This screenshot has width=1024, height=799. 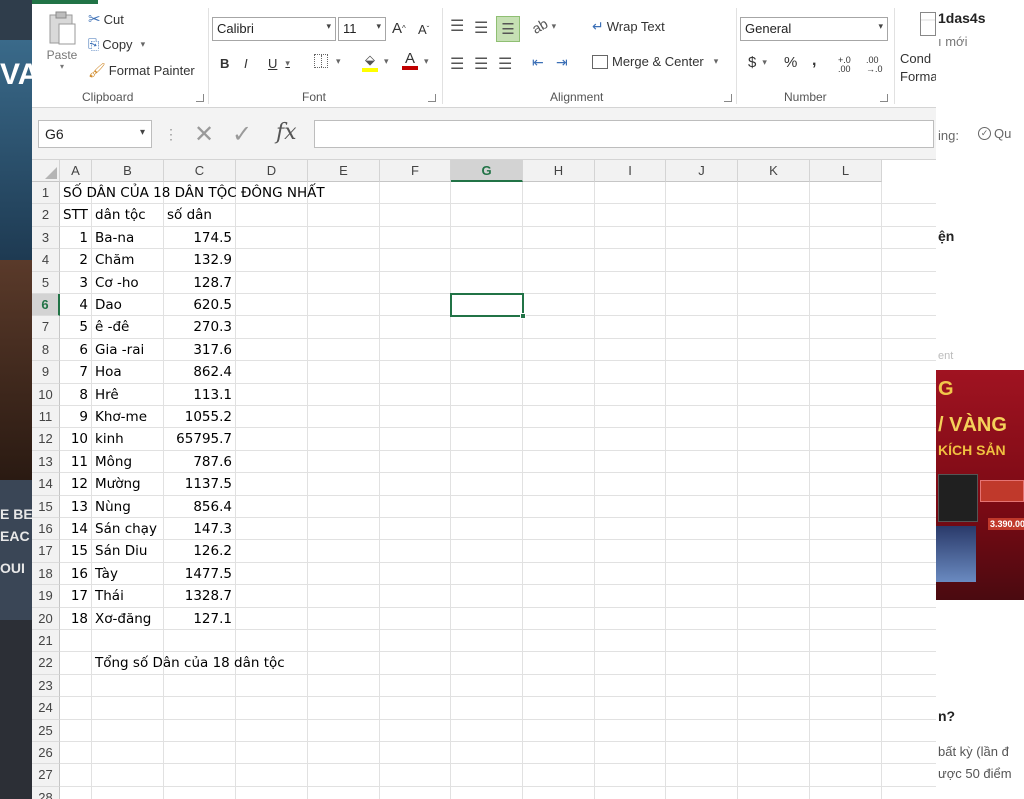 What do you see at coordinates (194, 193) in the screenshot?
I see `cell-a1-title: SỐ DÂN CỦA 18 DÂN TỘC ĐÔNG NHẤT` at bounding box center [194, 193].